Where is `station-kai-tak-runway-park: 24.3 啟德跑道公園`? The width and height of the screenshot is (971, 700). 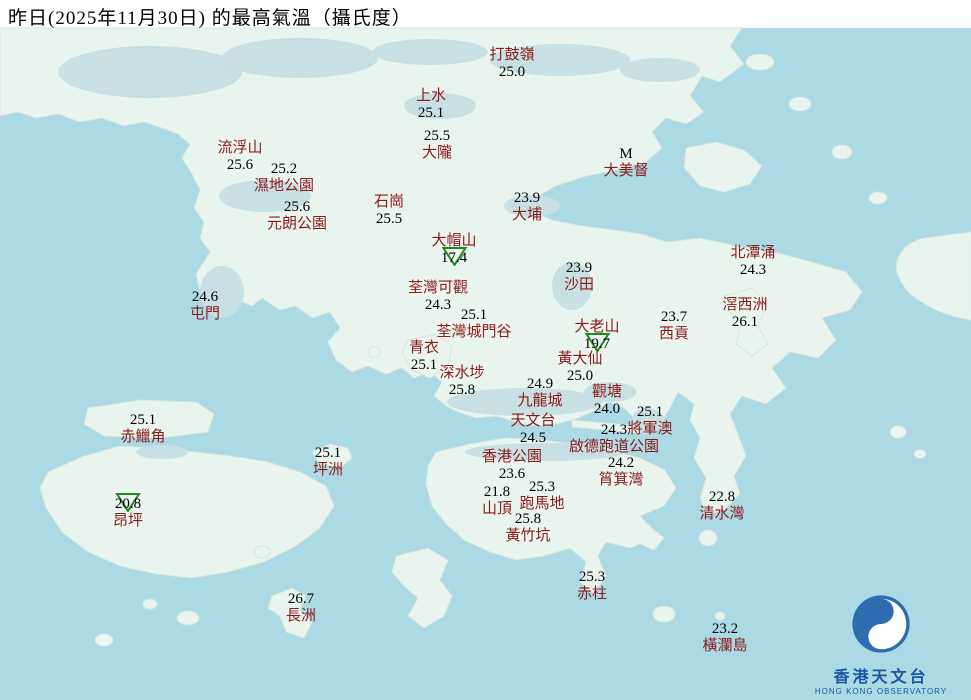
station-kai-tak-runway-park: 24.3 啟德跑道公園 is located at coordinates (614, 439).